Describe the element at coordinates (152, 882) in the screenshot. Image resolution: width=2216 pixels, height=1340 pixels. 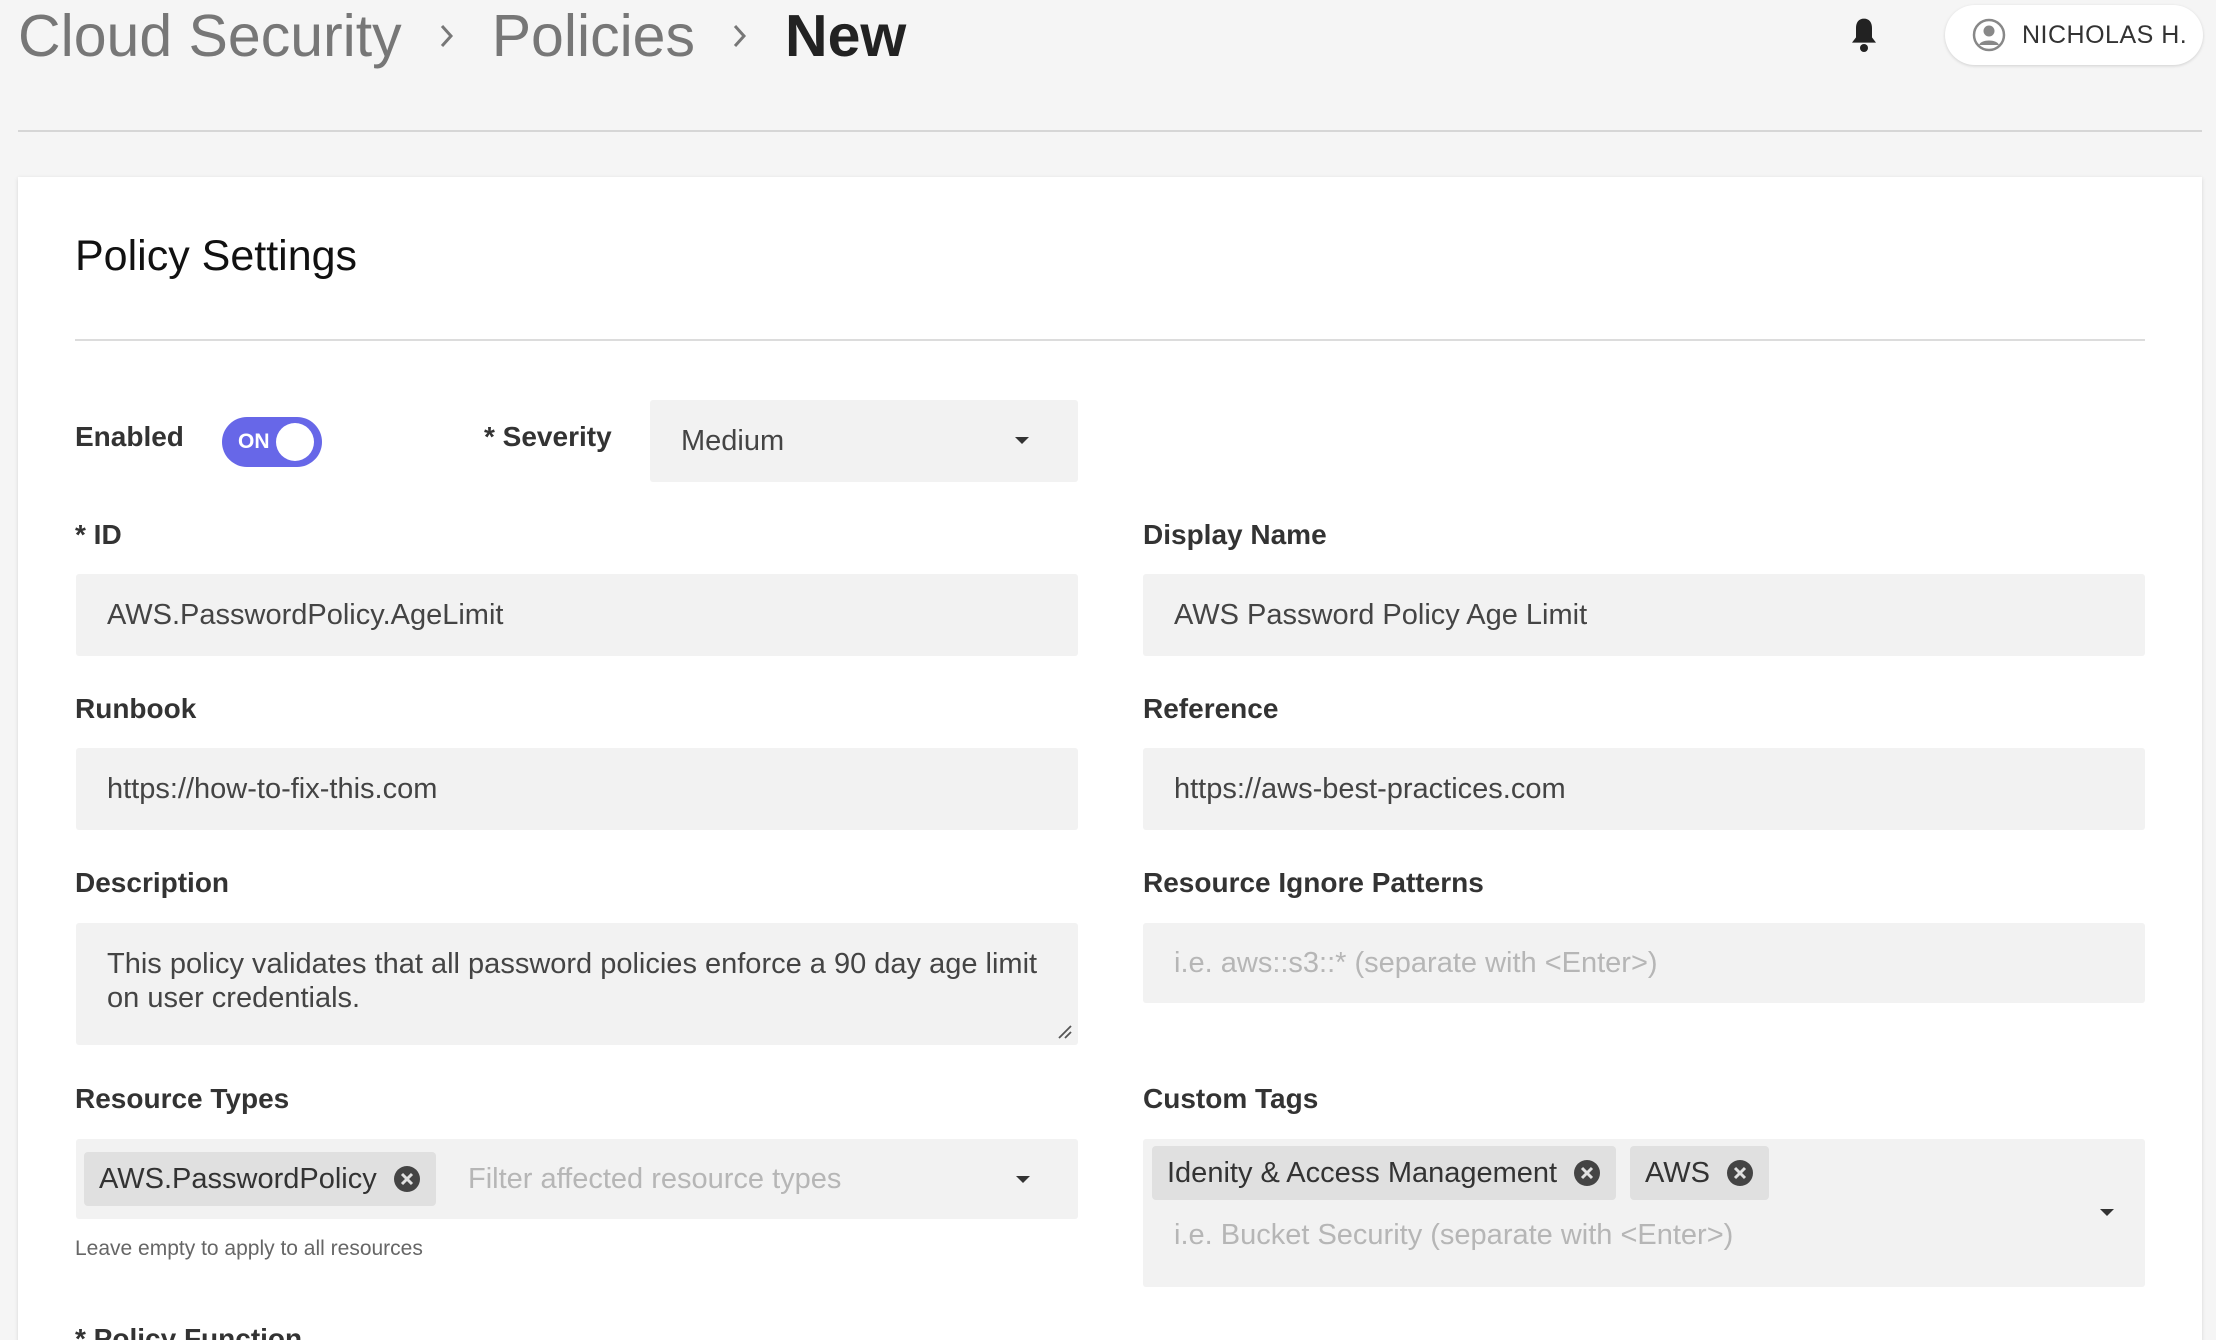
I see `description-label: Description` at that location.